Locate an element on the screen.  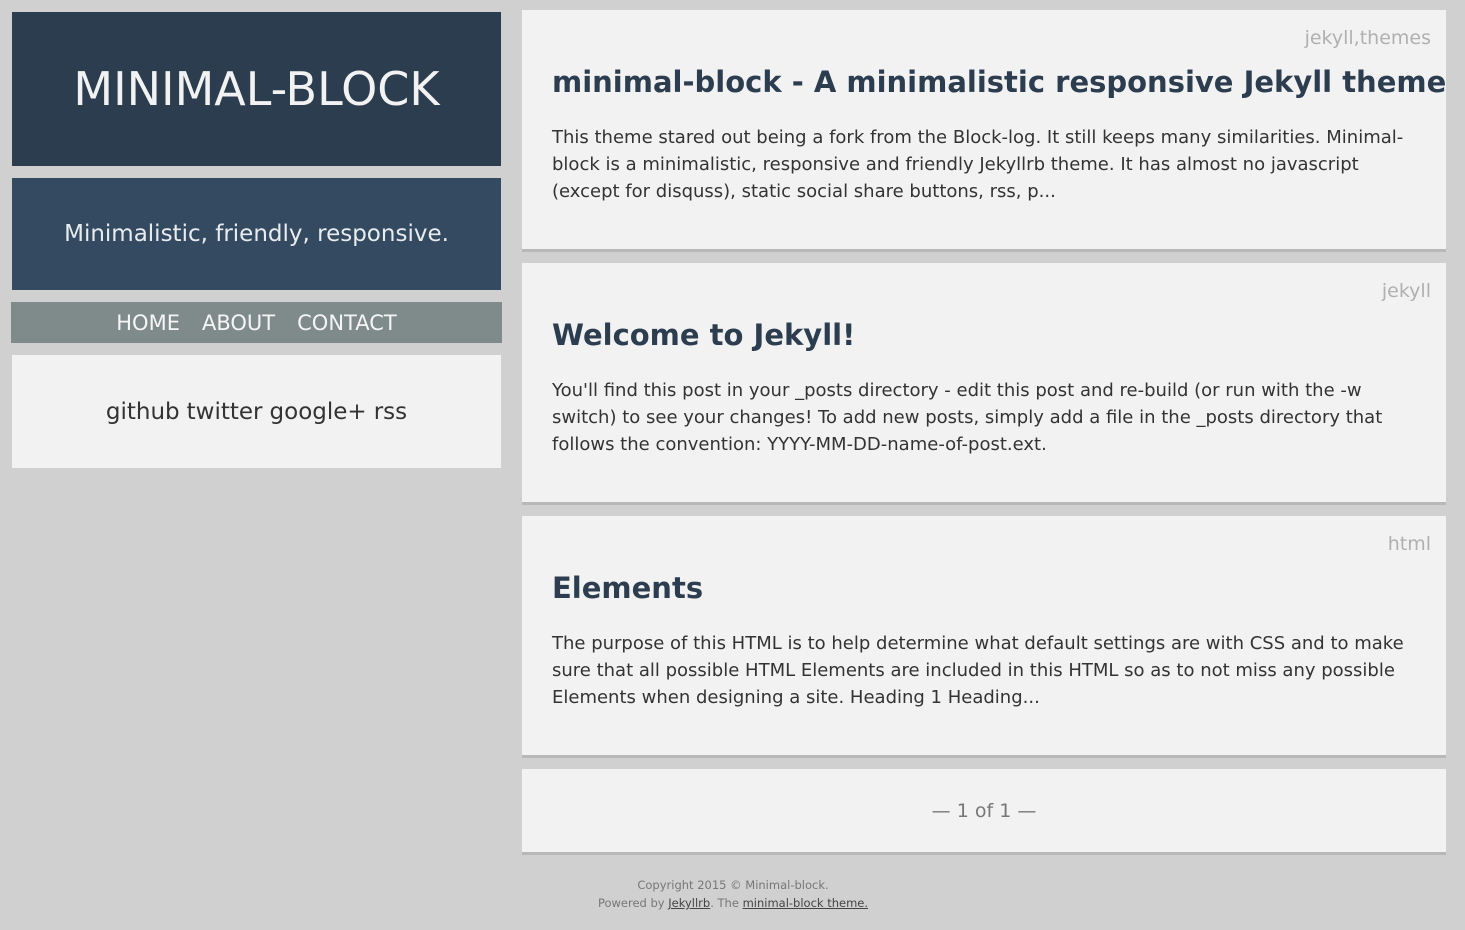
nav-contact-link: CONTACT is located at coordinates (347, 323).